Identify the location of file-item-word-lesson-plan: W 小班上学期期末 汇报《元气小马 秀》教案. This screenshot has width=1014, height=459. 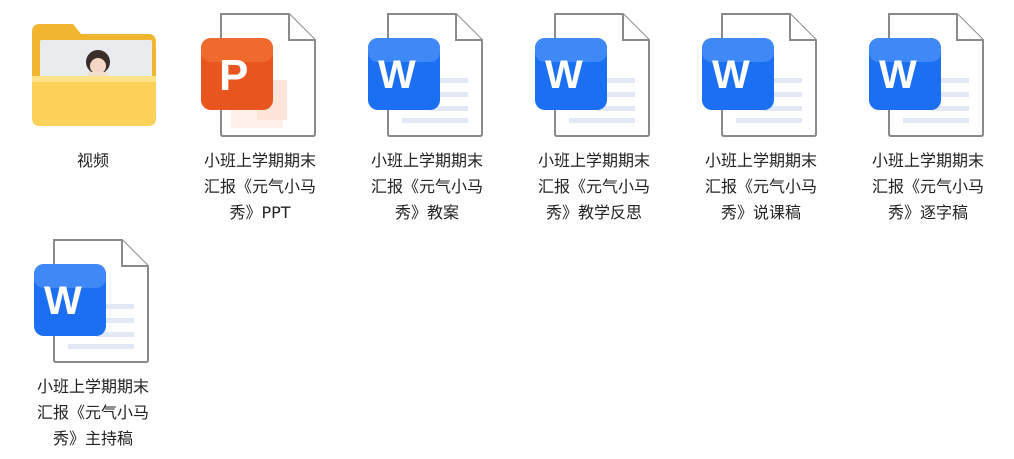
(427, 117).